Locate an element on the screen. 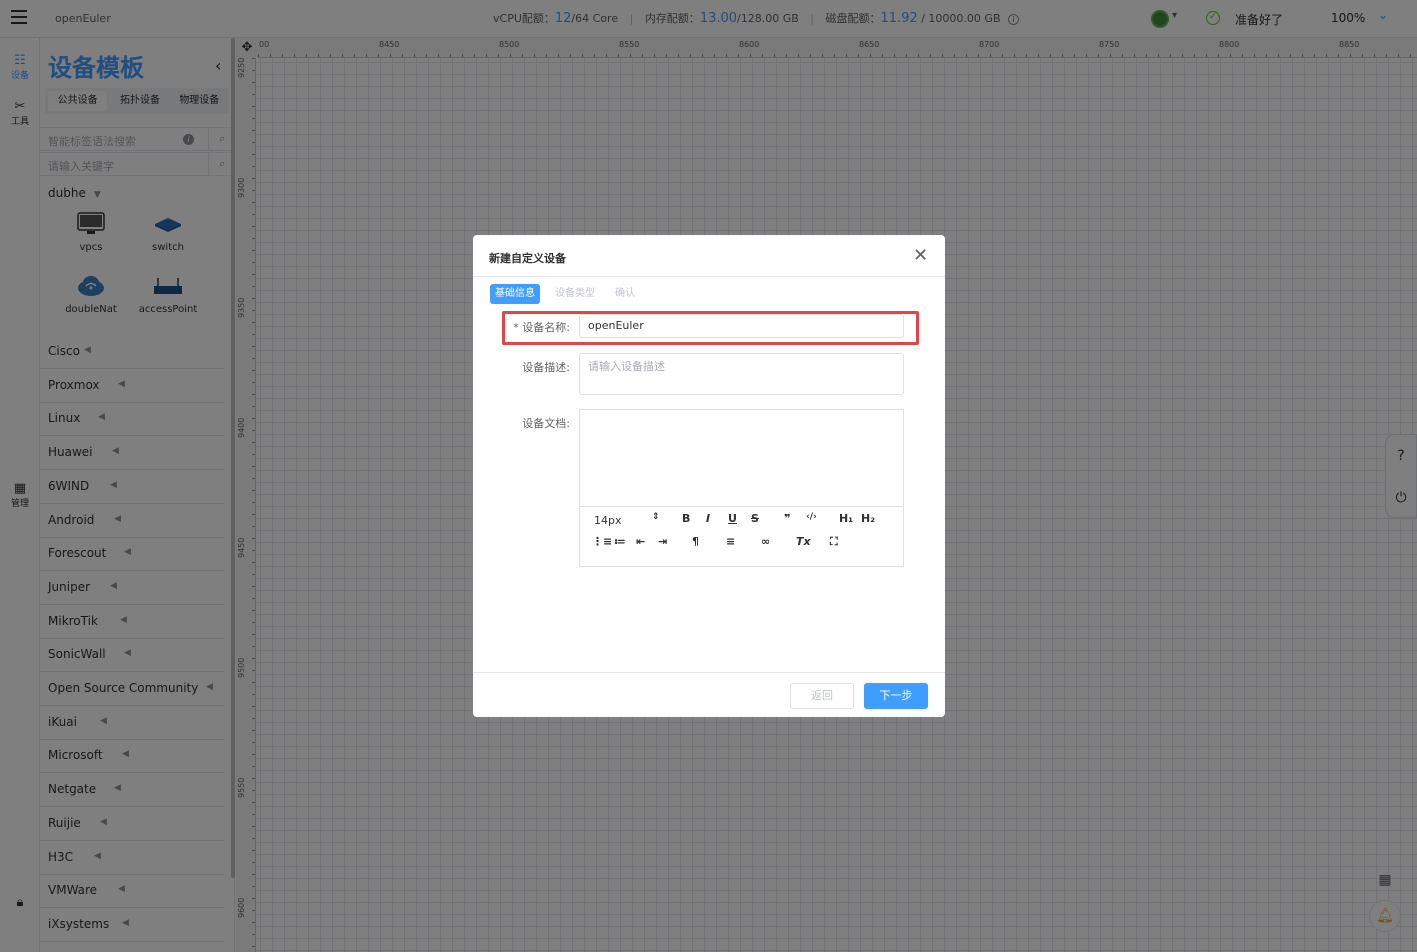  device-desc-label: 设备描述: is located at coordinates (546, 367).